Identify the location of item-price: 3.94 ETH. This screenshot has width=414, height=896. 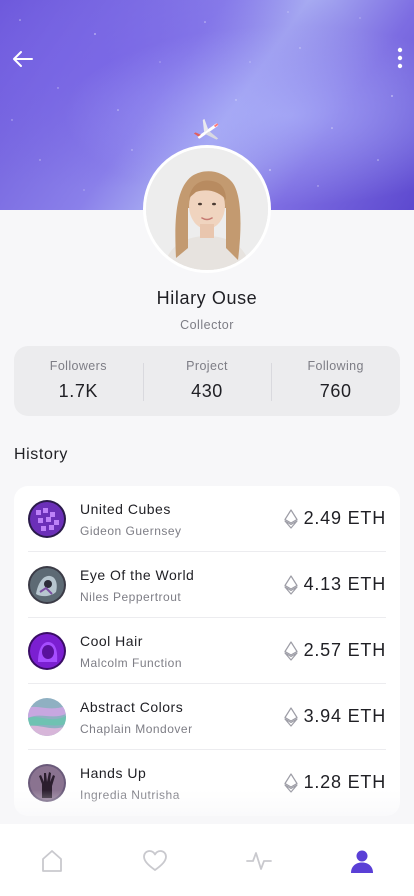
(334, 716).